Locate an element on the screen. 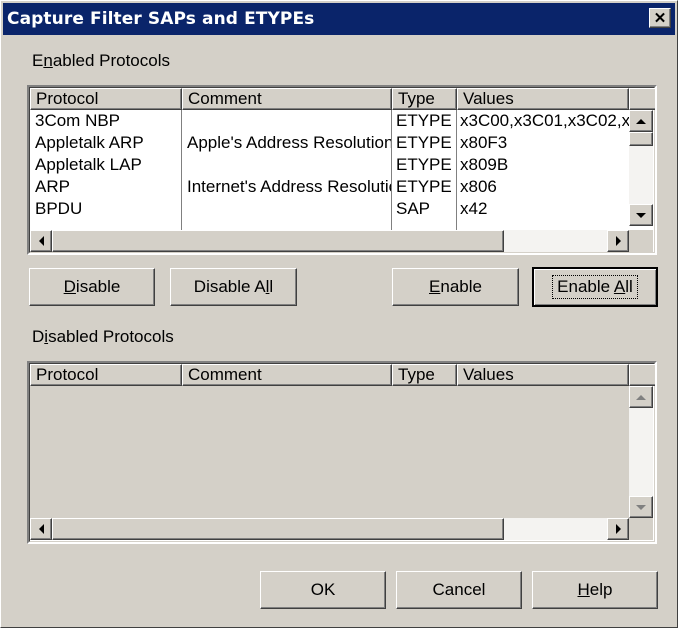 The width and height of the screenshot is (678, 628). enabled-horizontal-scrollbar is located at coordinates (329, 241).